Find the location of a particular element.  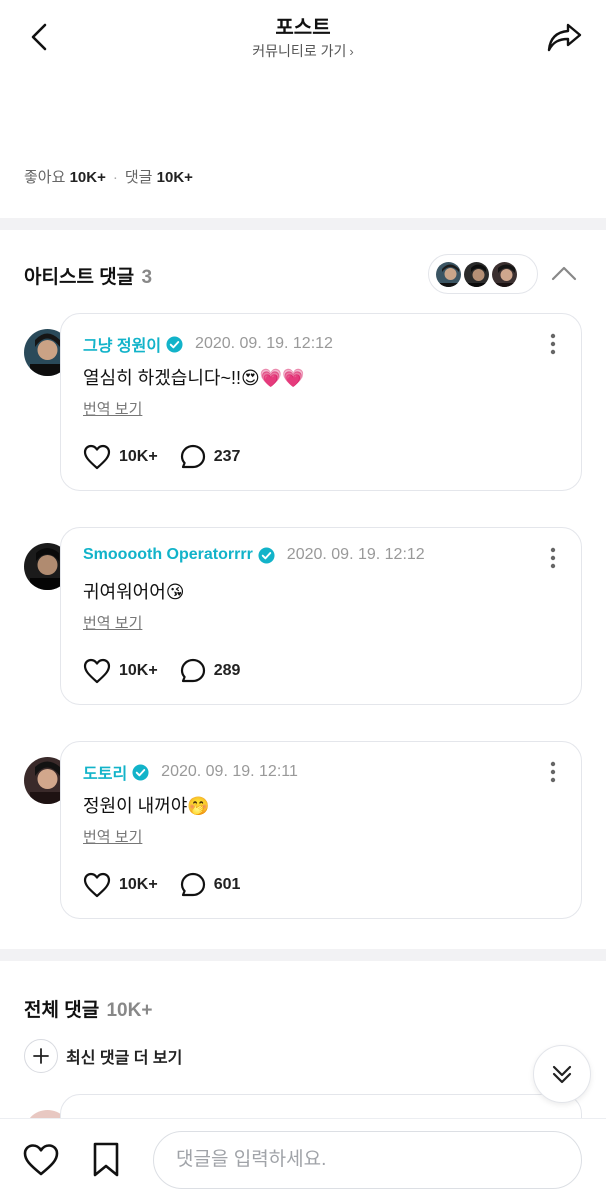

reply-count: 601 is located at coordinates (227, 884).